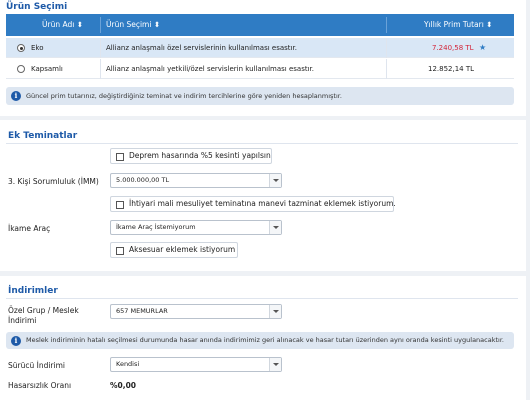 The height and width of the screenshot is (400, 530). What do you see at coordinates (196, 364) in the screenshot?
I see `surucu-select: Kendisi` at bounding box center [196, 364].